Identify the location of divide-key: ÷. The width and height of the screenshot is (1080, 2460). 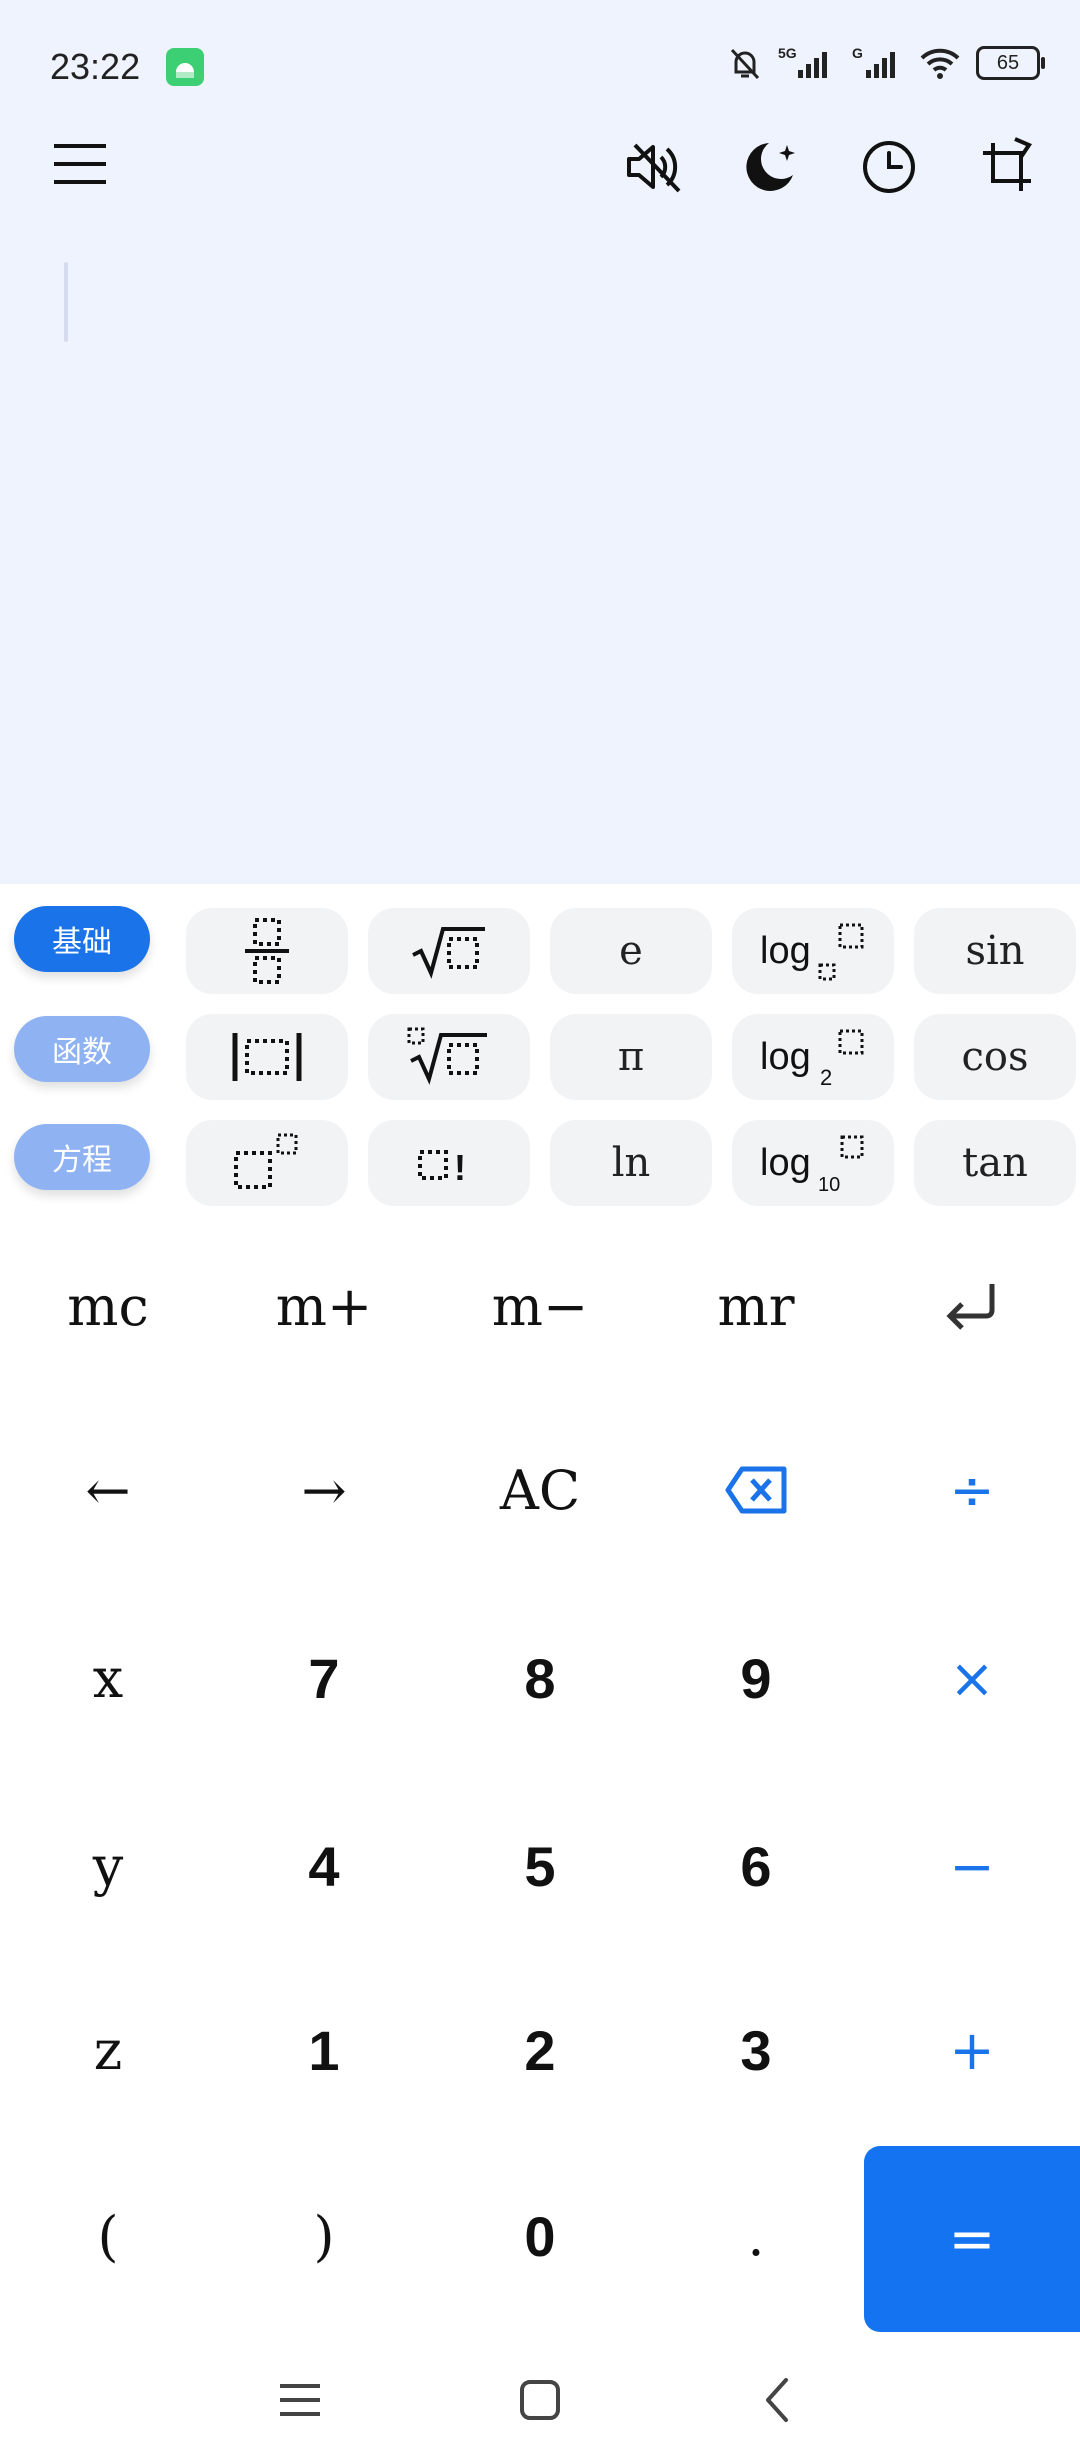
(972, 1490).